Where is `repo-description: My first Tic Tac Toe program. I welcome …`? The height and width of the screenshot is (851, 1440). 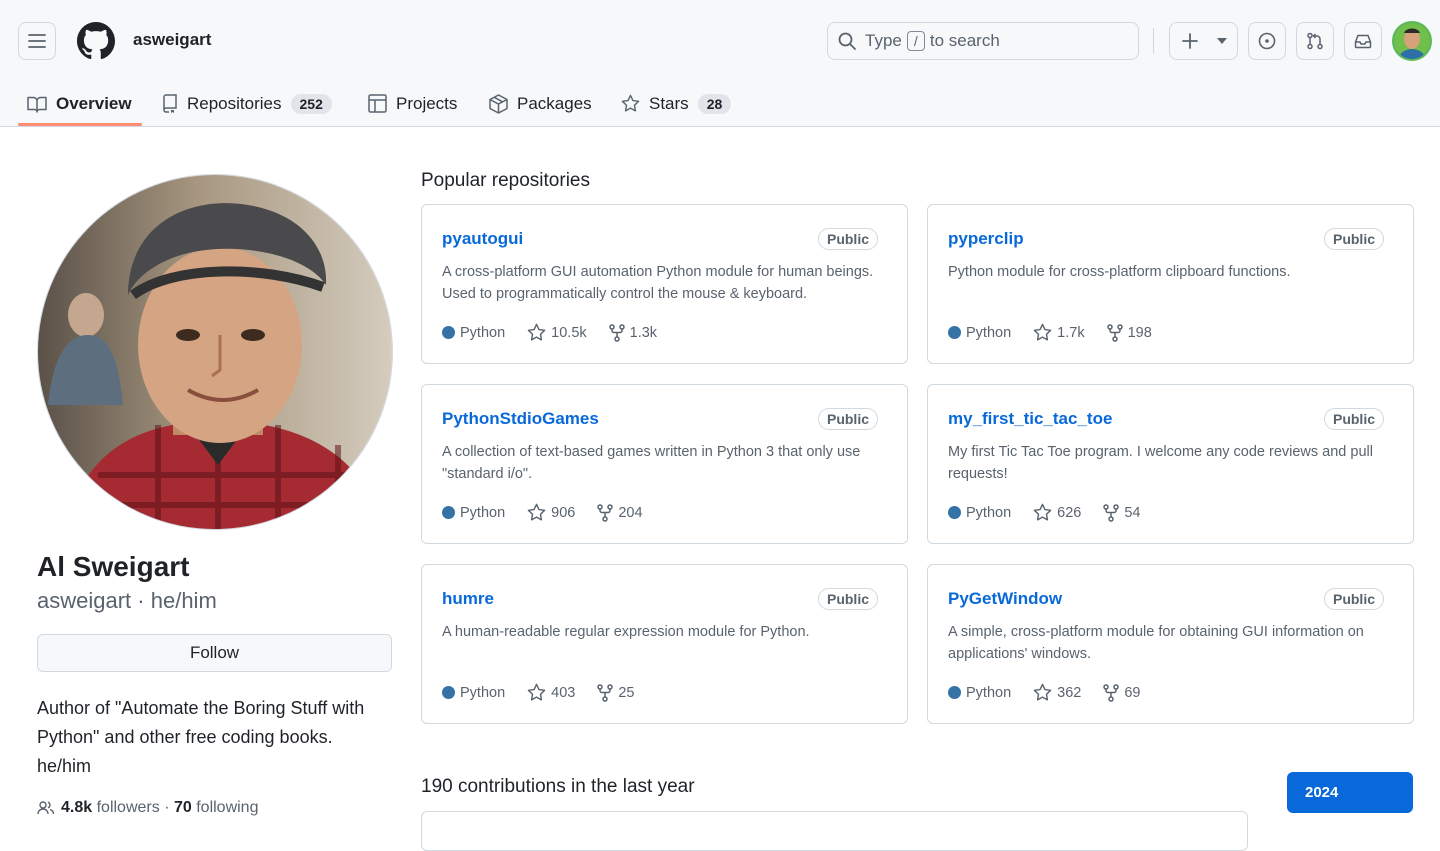 repo-description: My first Tic Tac Toe program. I welcome … is located at coordinates (1160, 463).